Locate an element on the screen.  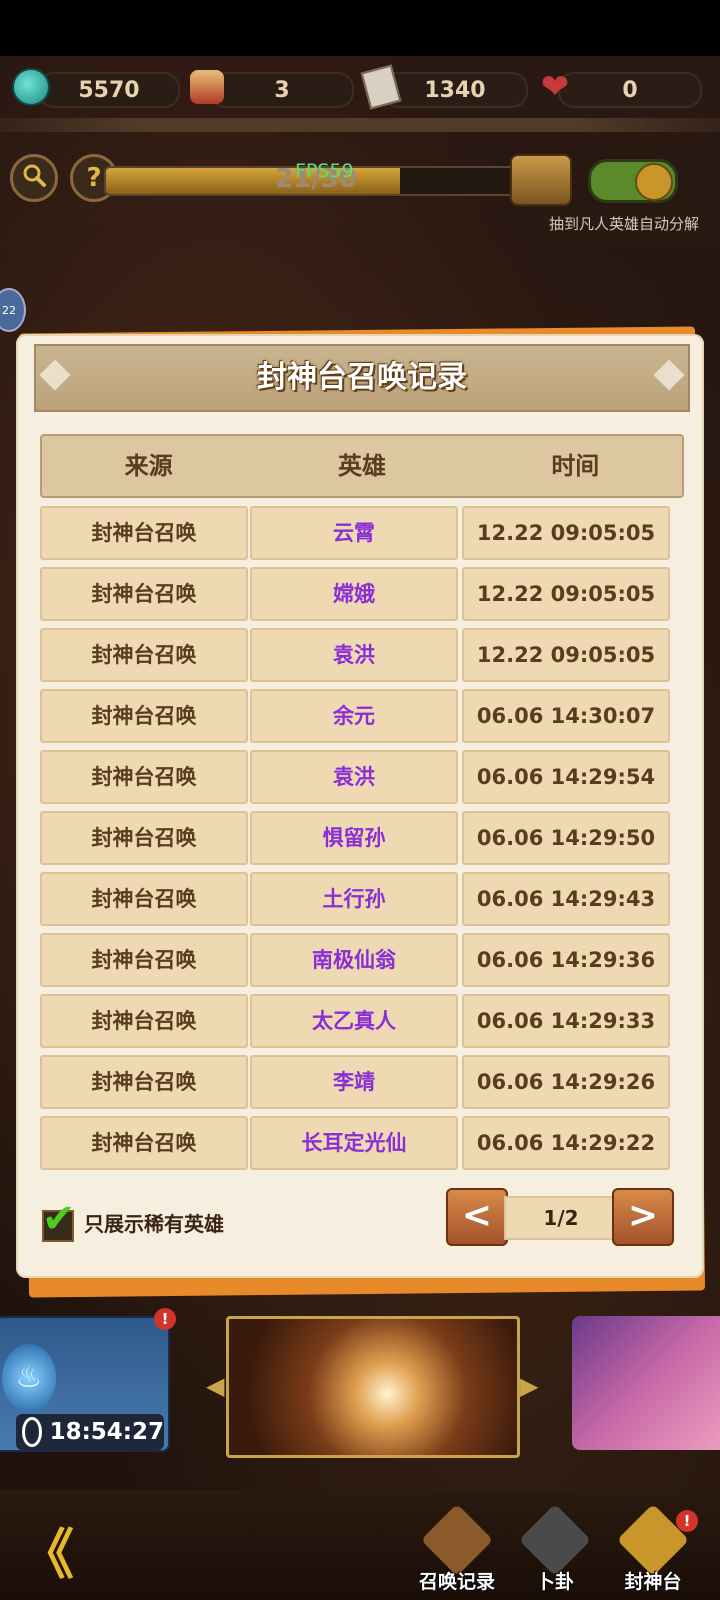
yin-yang-icon is located at coordinates (555, 1540).